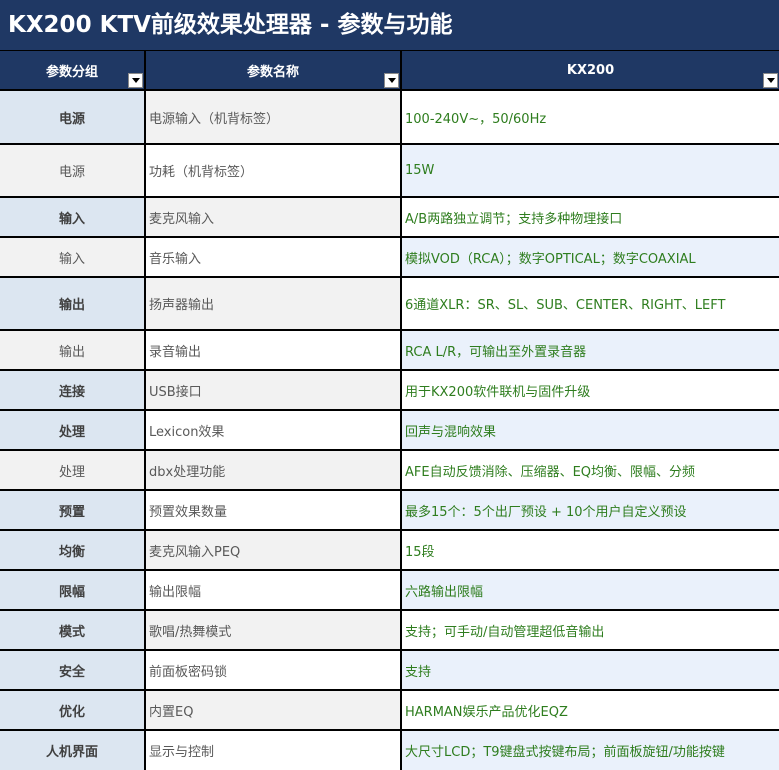 The image size is (779, 770). I want to click on column-header-group-label: 参数分组, so click(71, 72).